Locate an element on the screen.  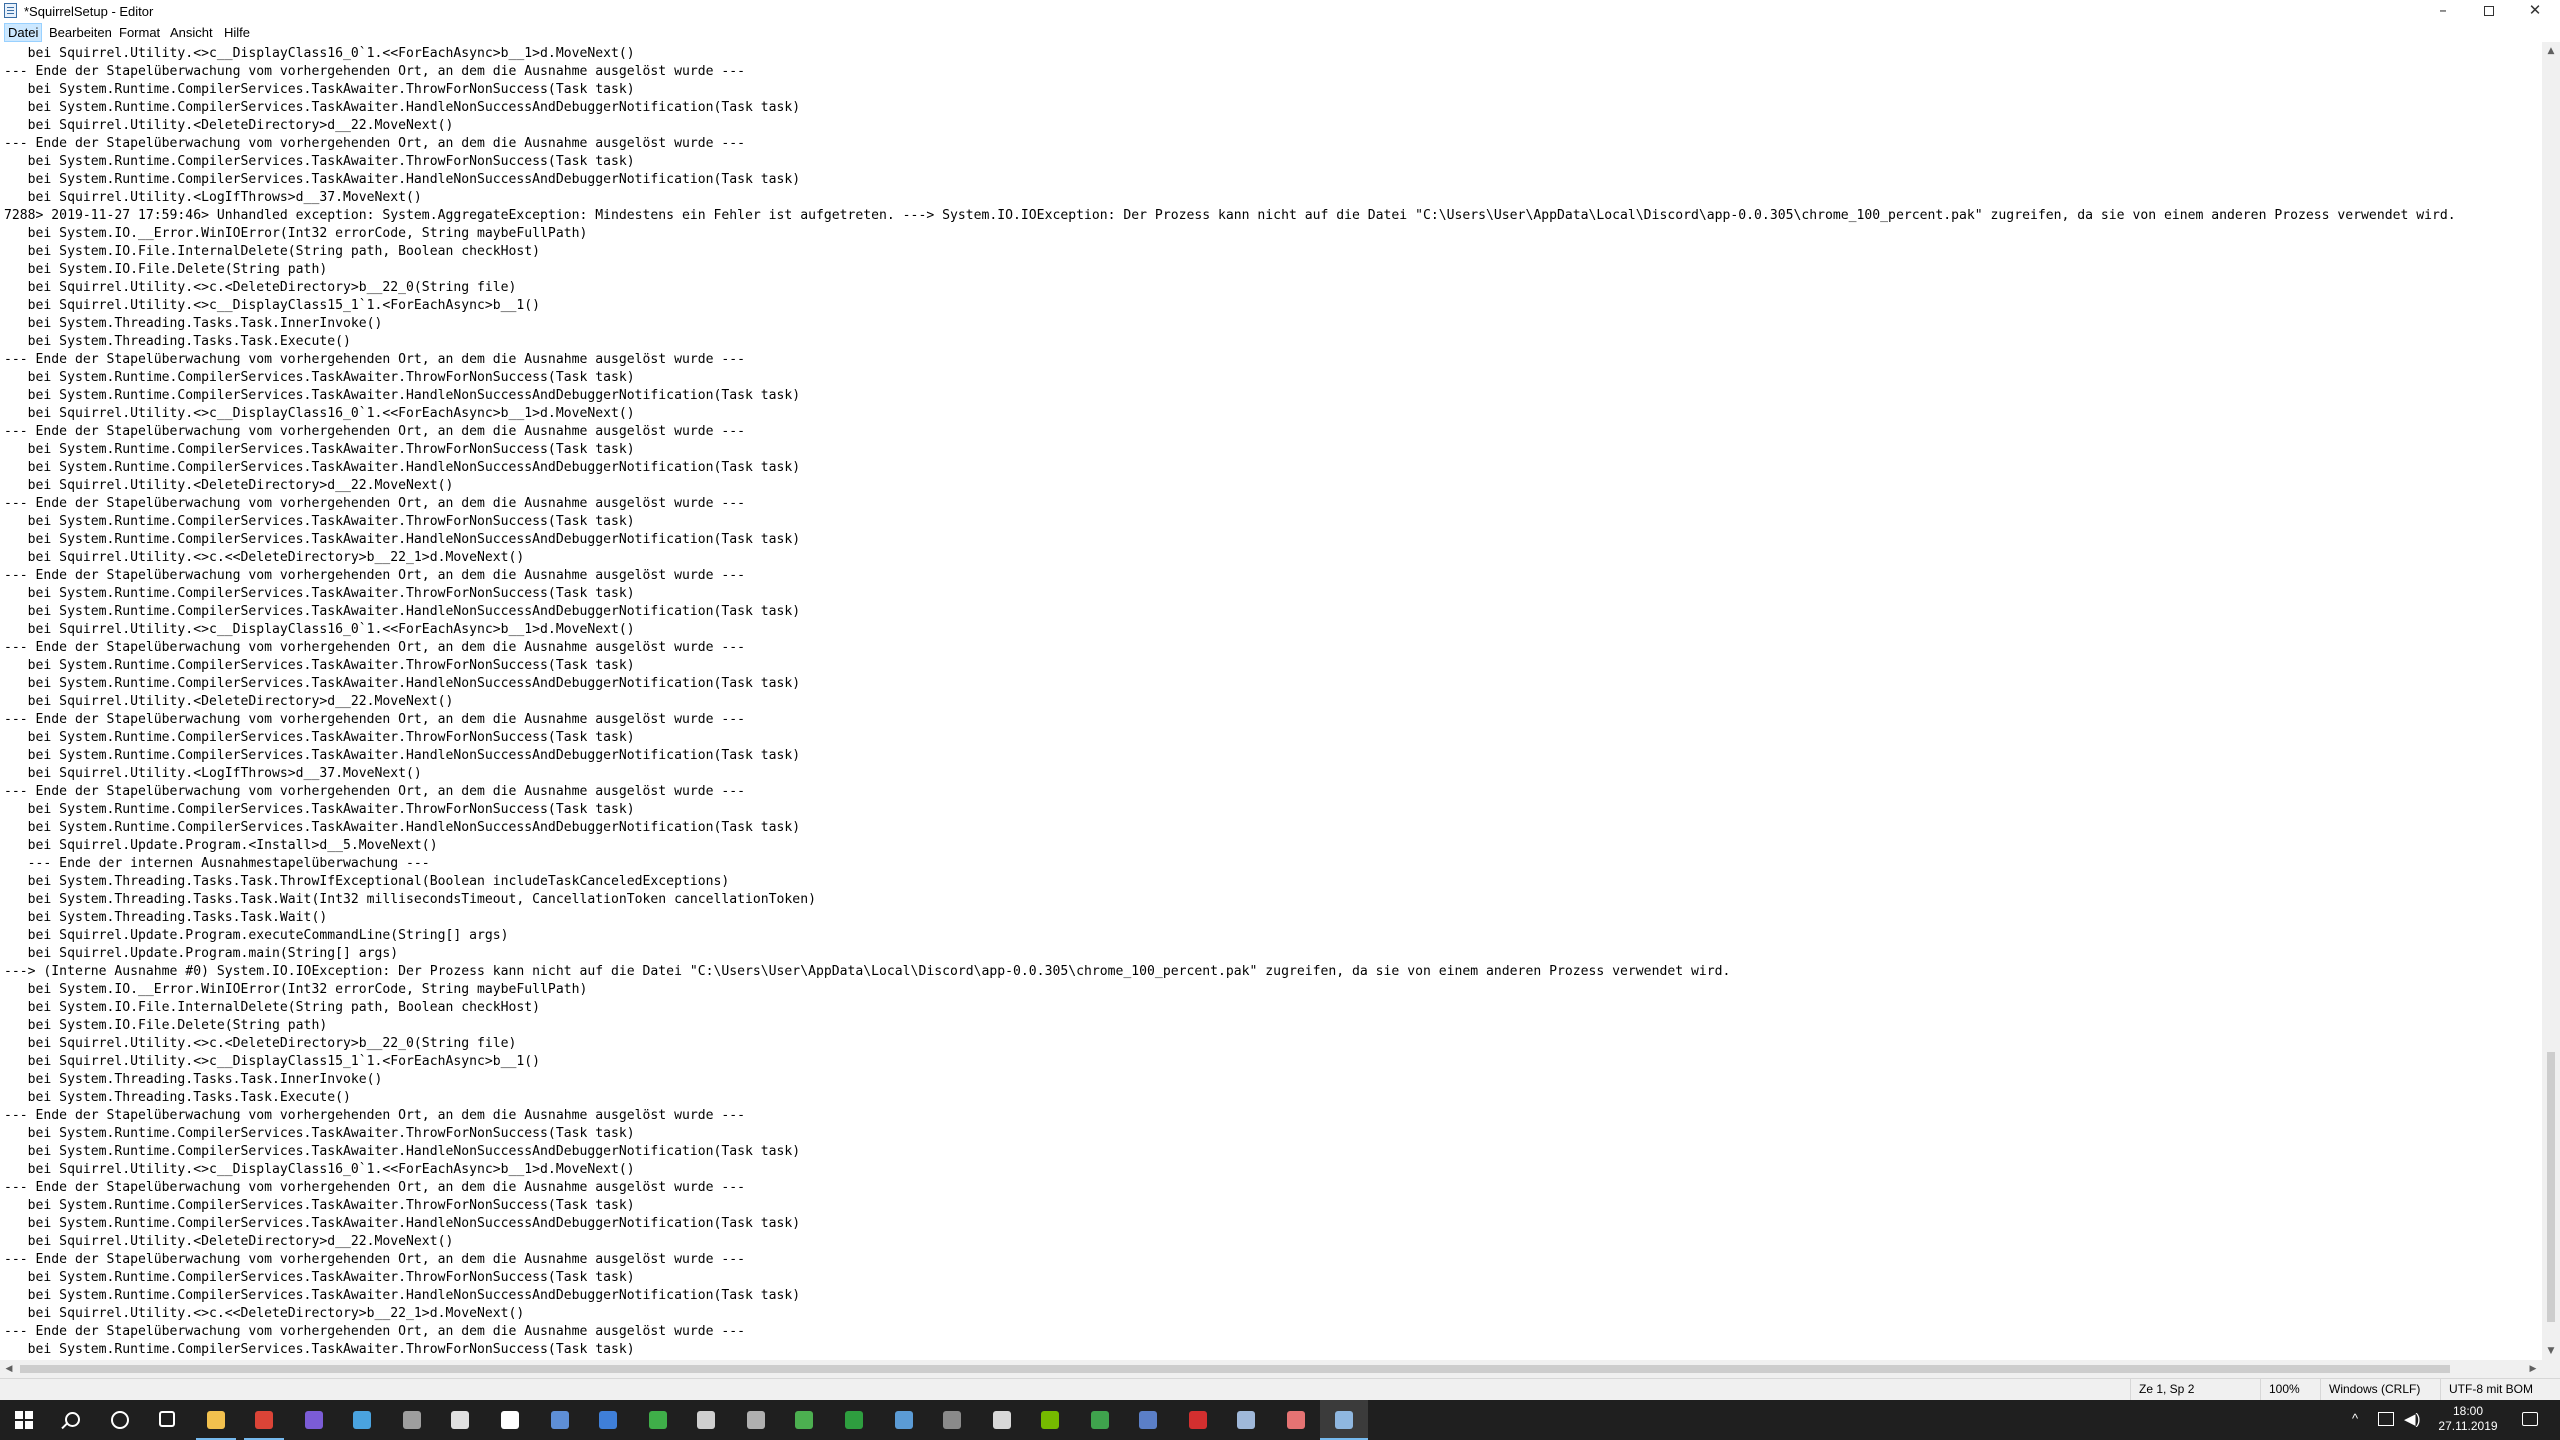
taskbar-button-xbox is located at coordinates (854, 1420).